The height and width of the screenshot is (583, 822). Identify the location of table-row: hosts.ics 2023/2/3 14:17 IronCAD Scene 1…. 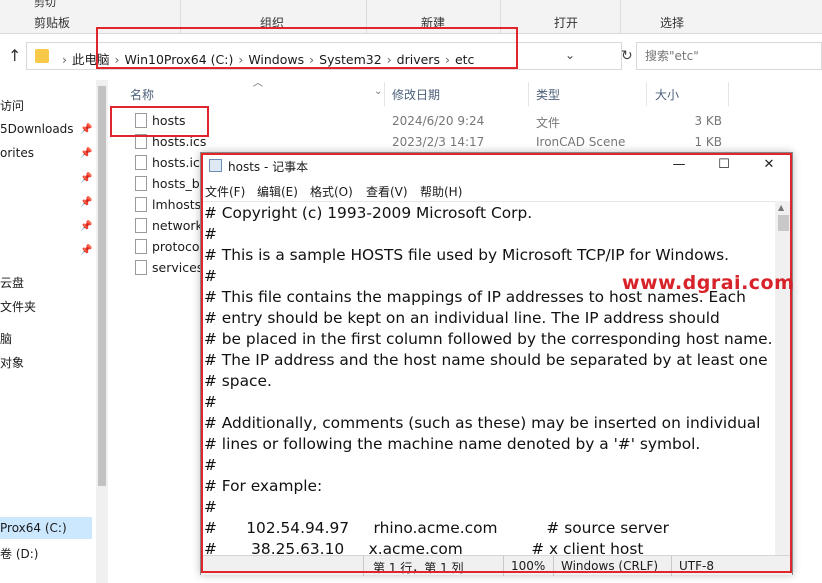
(465, 142).